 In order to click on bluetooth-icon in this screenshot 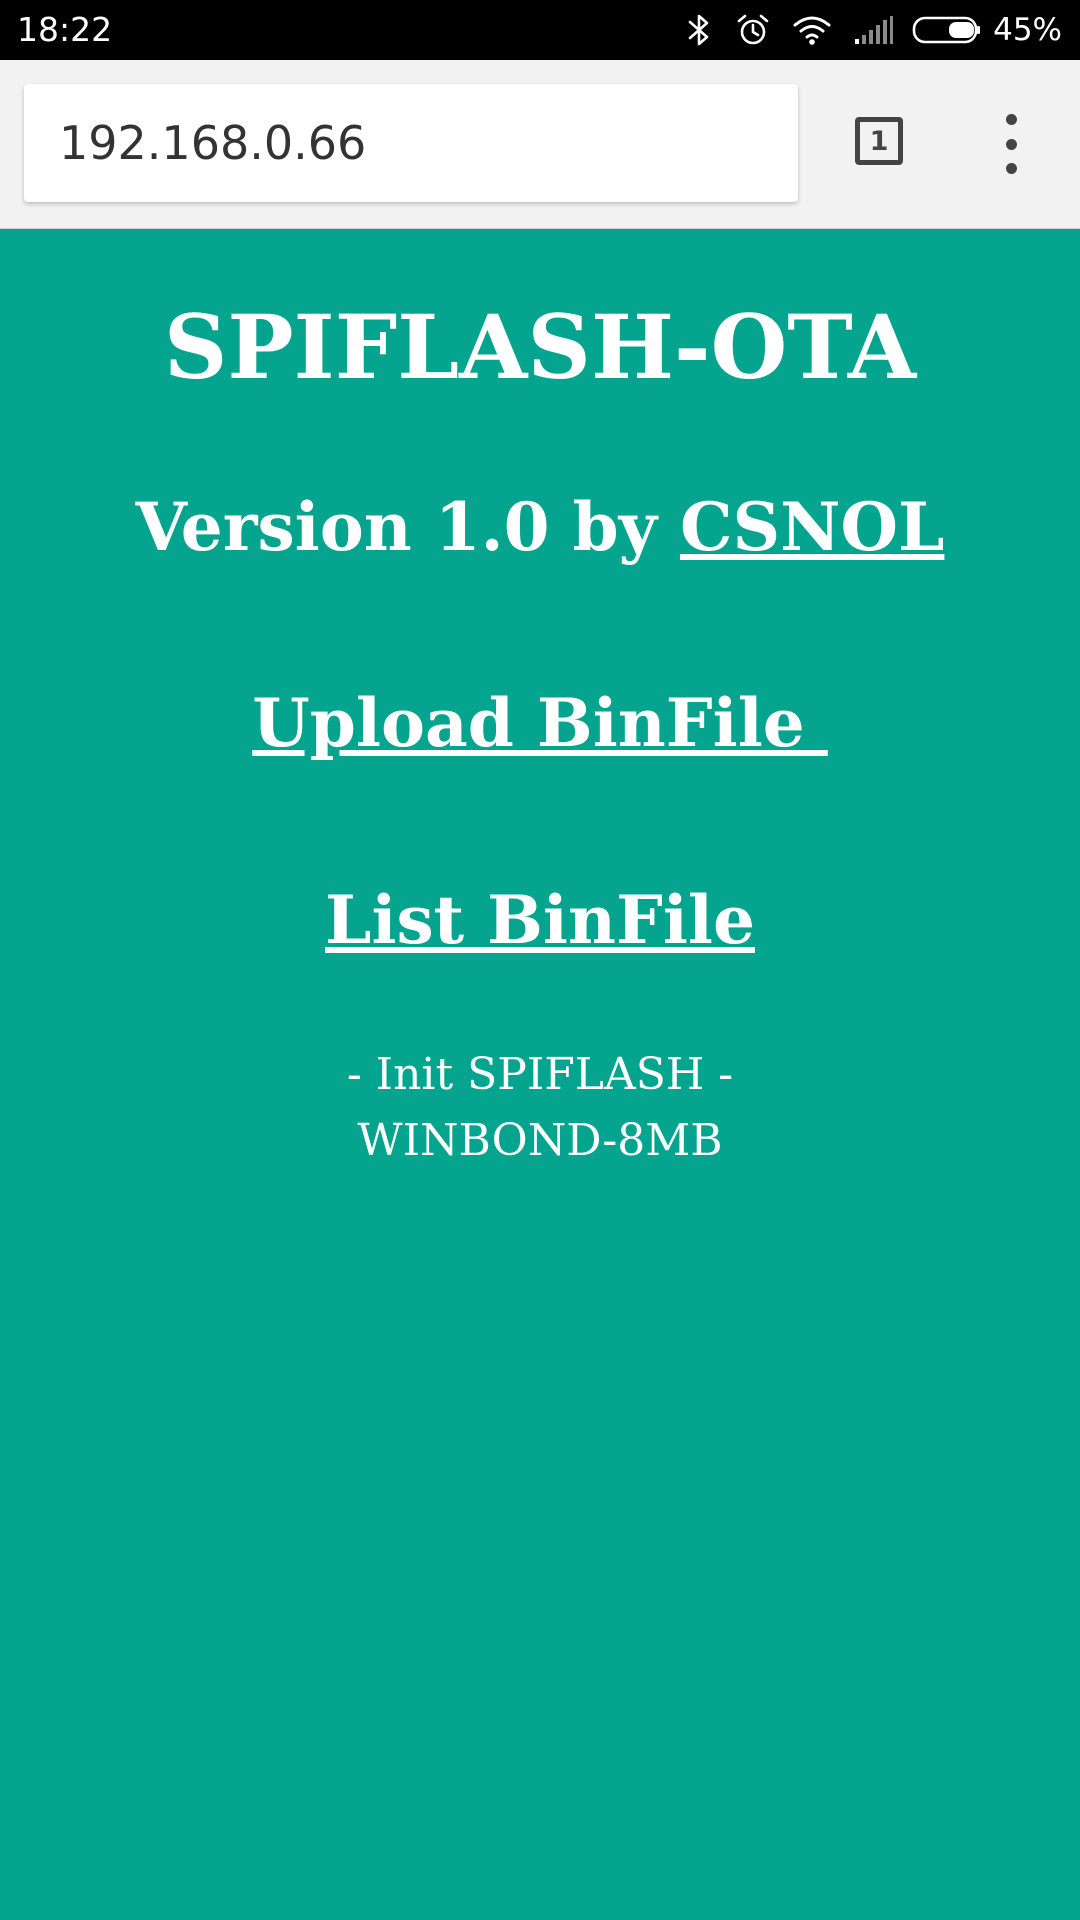, I will do `click(699, 30)`.